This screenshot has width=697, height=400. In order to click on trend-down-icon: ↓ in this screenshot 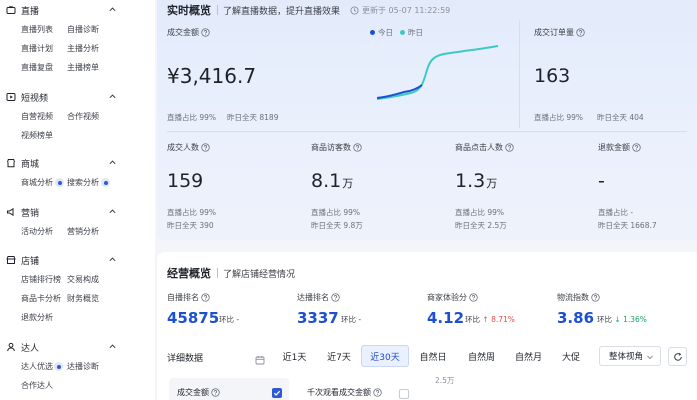, I will do `click(619, 319)`.